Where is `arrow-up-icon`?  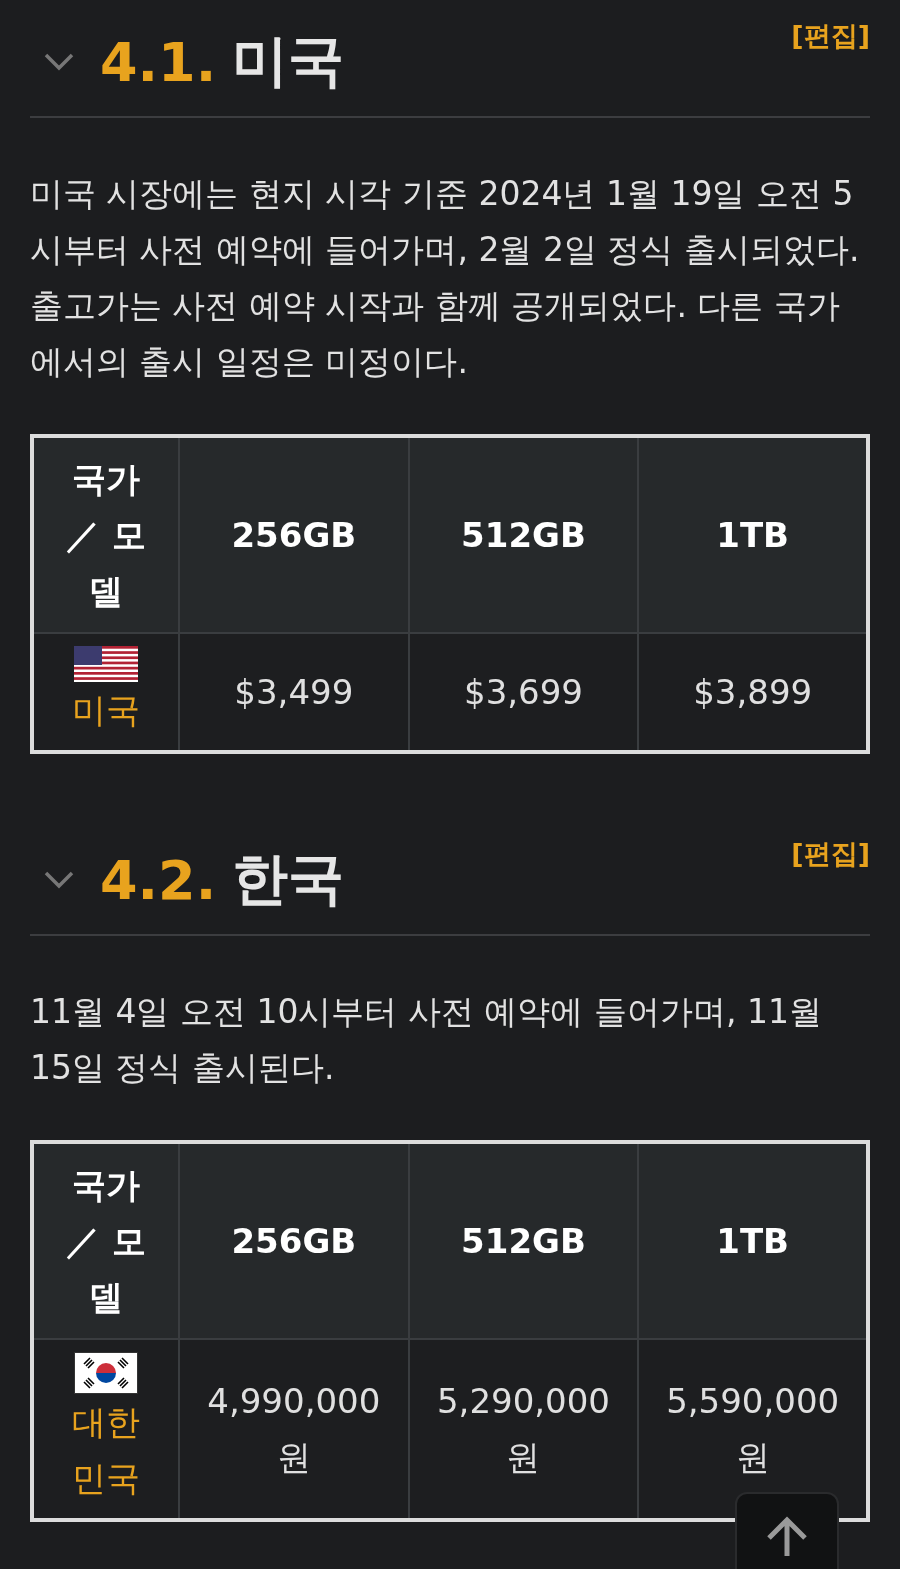 arrow-up-icon is located at coordinates (787, 1536).